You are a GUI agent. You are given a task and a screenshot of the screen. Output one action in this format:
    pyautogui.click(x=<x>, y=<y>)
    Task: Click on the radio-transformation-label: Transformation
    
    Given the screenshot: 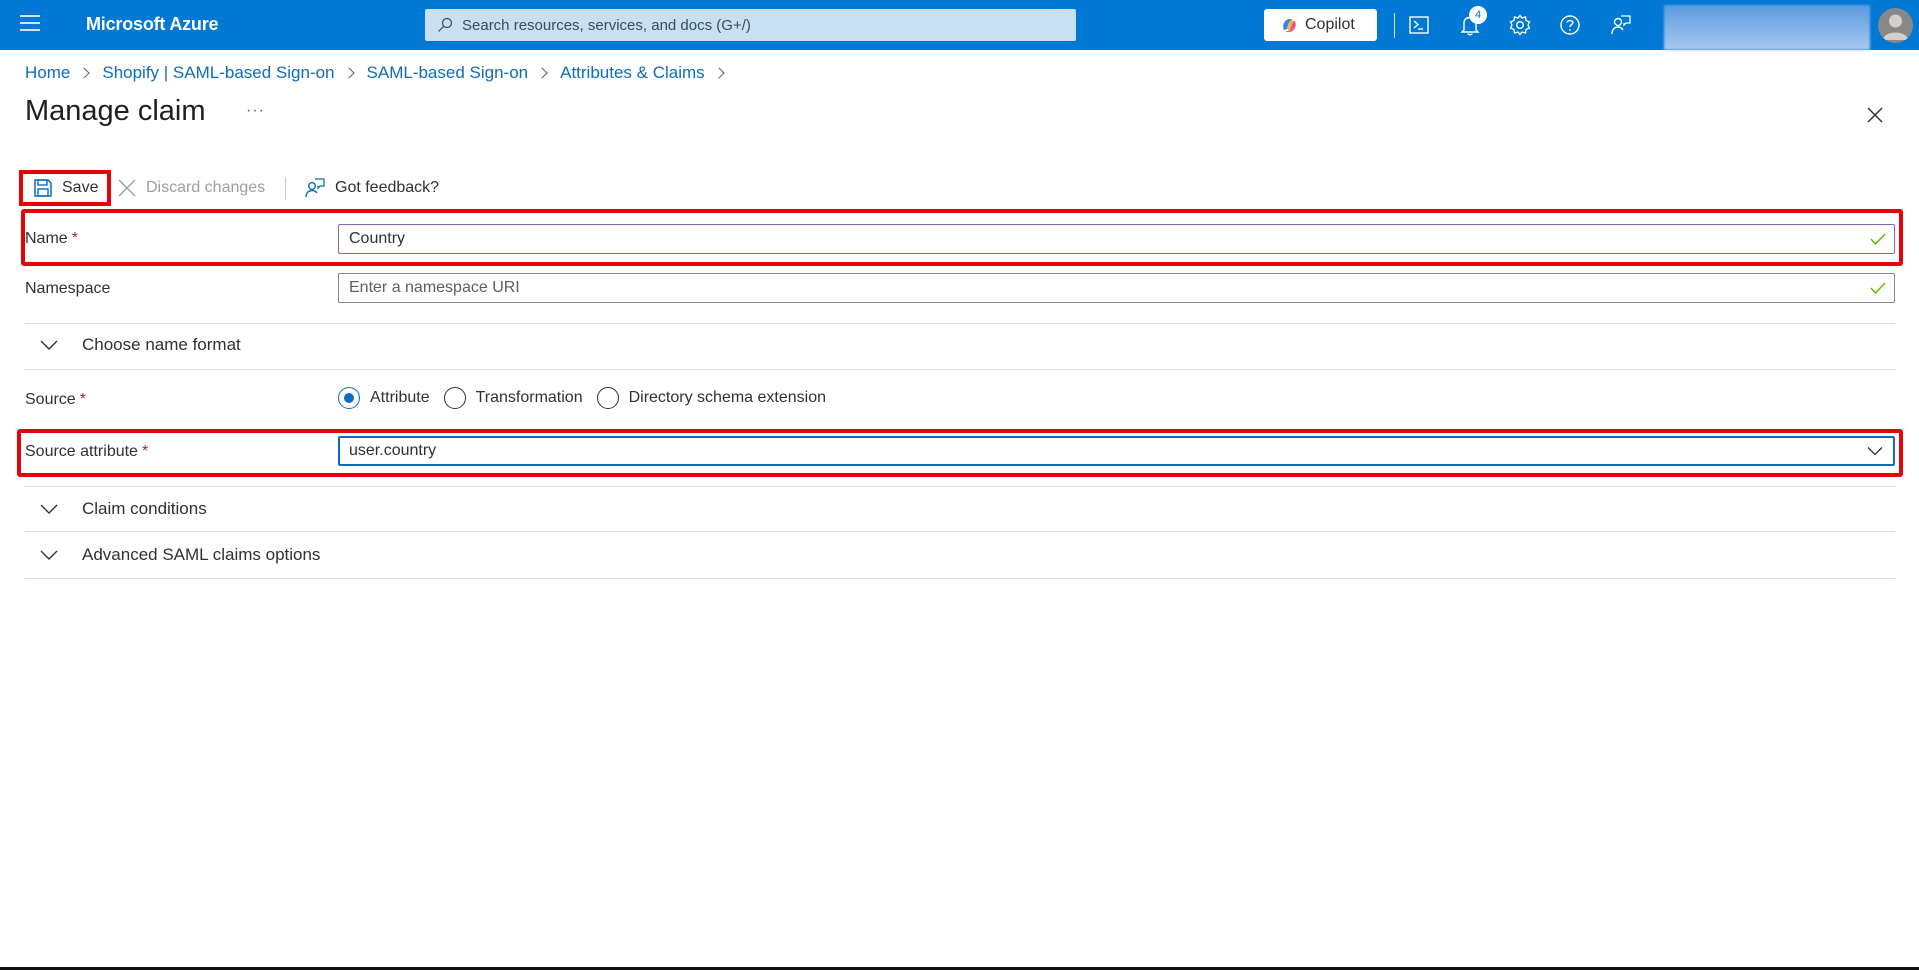 What is the action you would take?
    pyautogui.click(x=529, y=397)
    